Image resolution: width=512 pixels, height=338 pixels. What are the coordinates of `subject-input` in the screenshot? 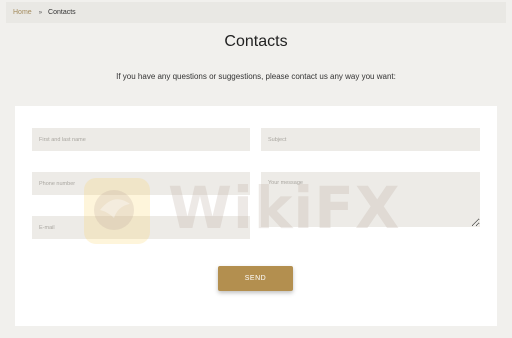 It's located at (370, 139).